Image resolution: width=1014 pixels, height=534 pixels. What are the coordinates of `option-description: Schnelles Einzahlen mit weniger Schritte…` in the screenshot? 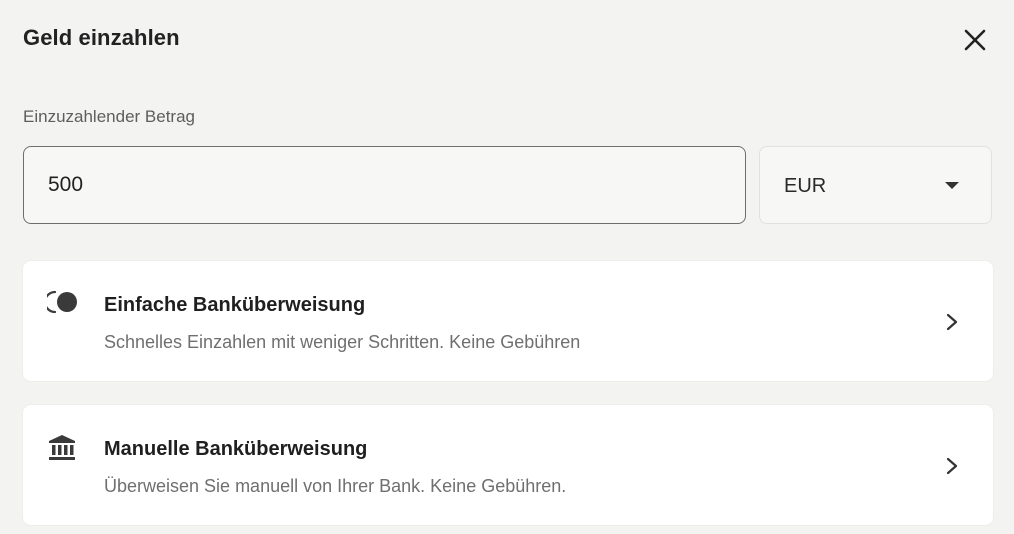 It's located at (342, 342).